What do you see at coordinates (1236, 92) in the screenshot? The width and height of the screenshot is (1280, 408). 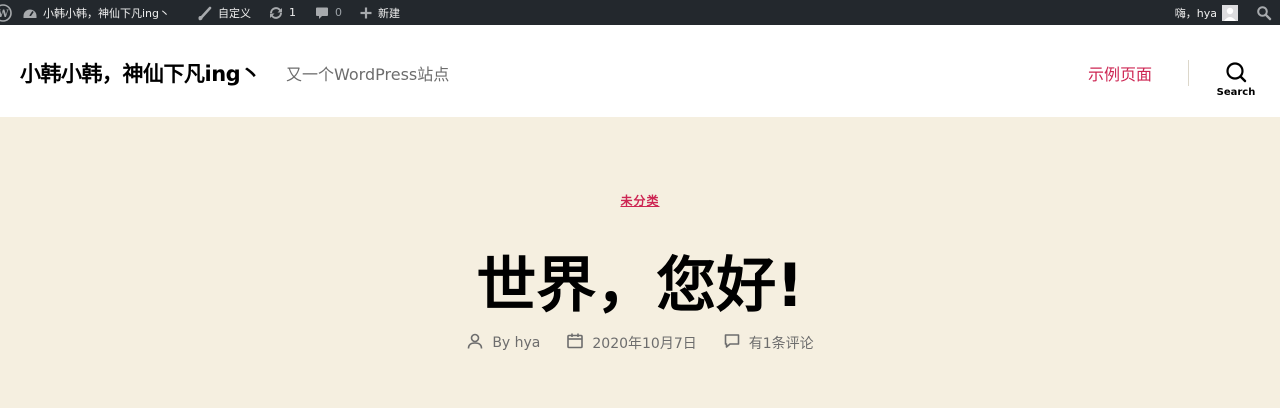 I see `search-toggle-label: Search` at bounding box center [1236, 92].